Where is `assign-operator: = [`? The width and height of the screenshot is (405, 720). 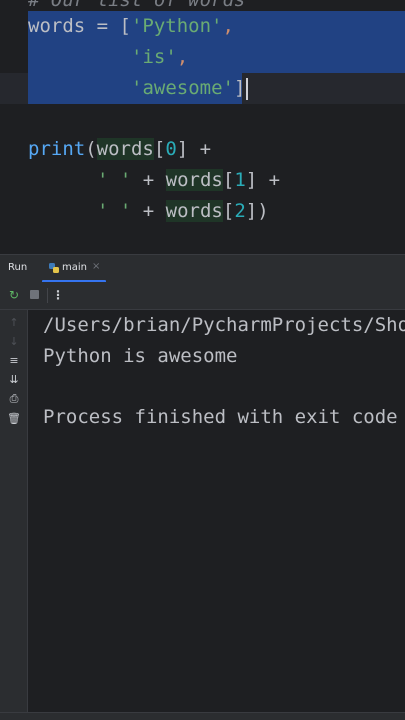 assign-operator: = [ is located at coordinates (108, 26).